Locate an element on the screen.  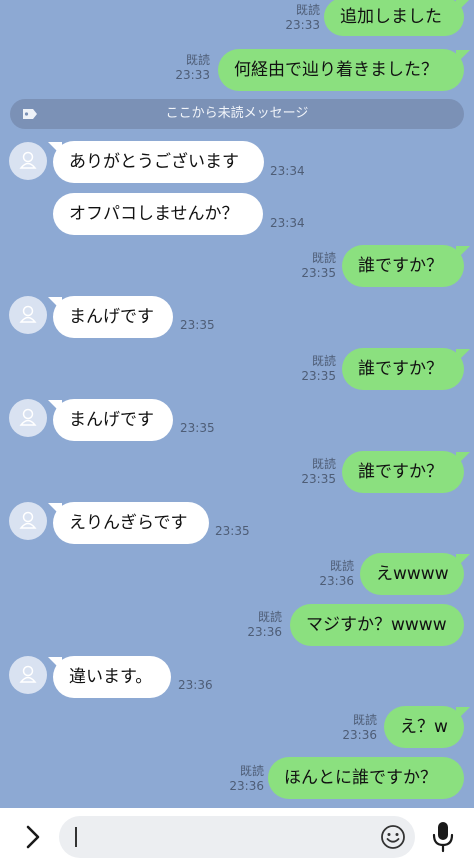
outgoing-message: 何経由で辿り着きました？ is located at coordinates (341, 70).